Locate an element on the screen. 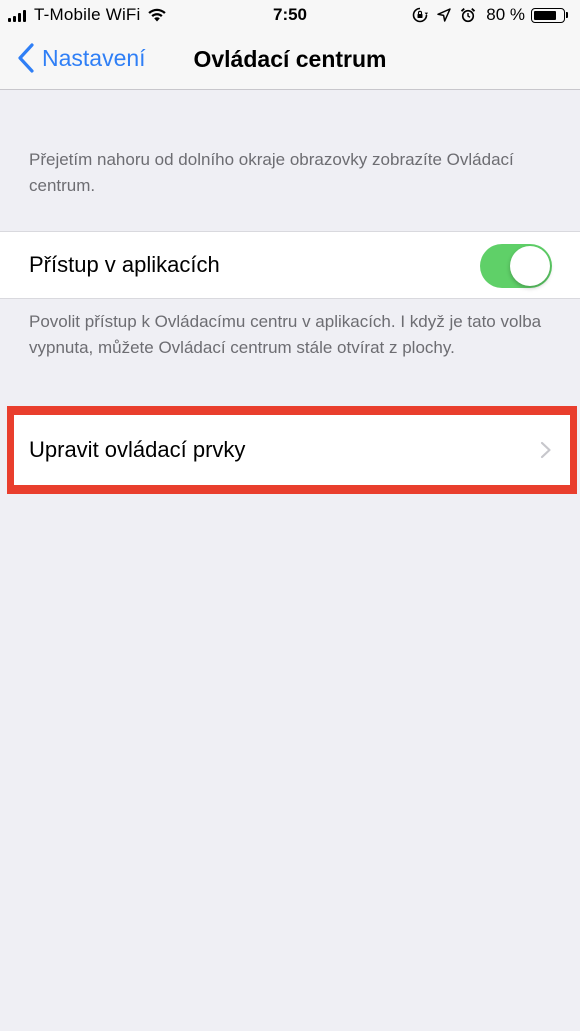 This screenshot has height=1031, width=580. toggle-knob is located at coordinates (530, 266).